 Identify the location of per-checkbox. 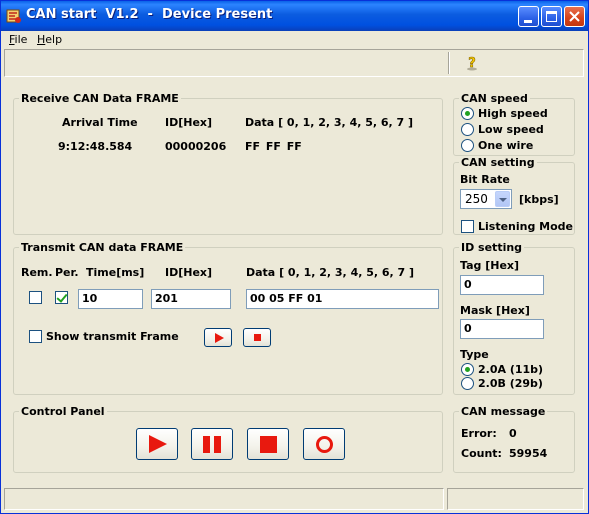
(61, 297).